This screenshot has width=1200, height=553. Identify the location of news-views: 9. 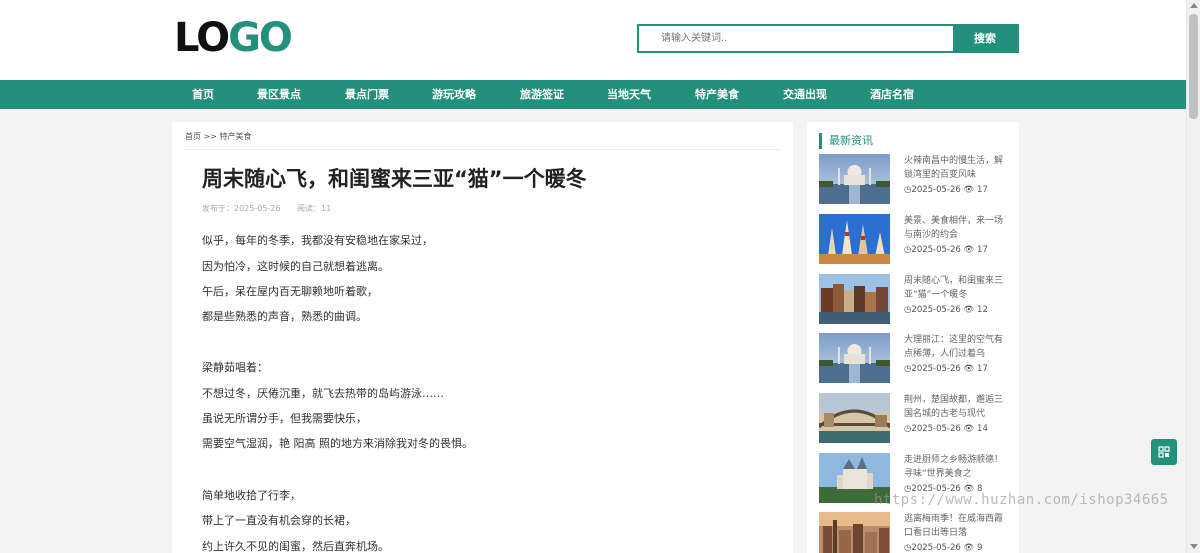
(980, 548).